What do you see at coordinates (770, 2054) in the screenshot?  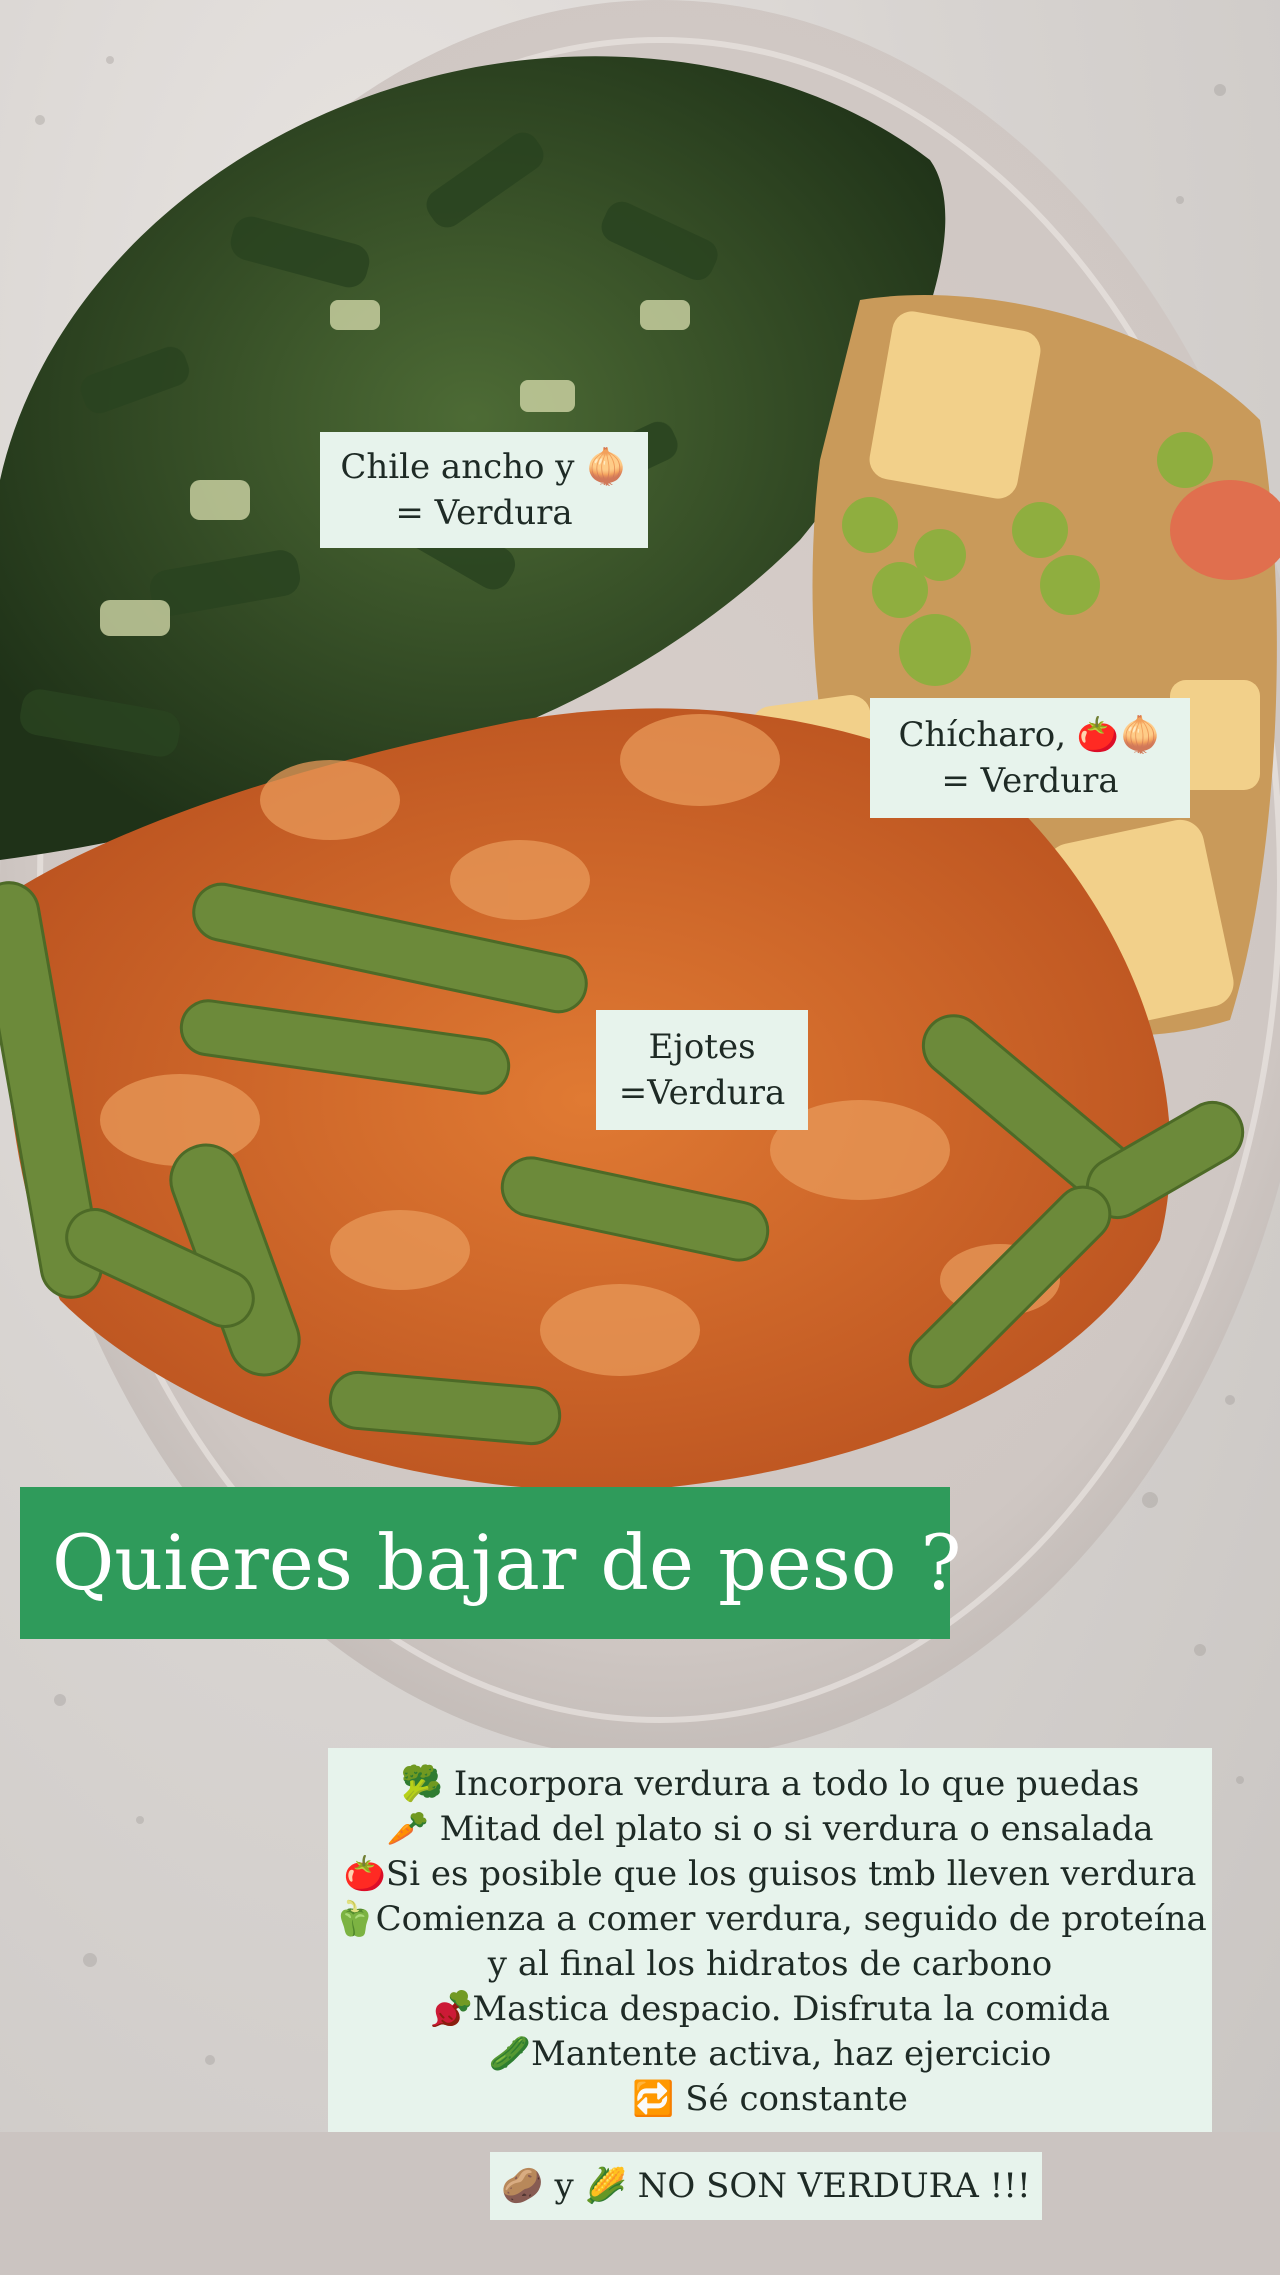 I see `tip-line: 🥒Mantente activa, haz ejercicio` at bounding box center [770, 2054].